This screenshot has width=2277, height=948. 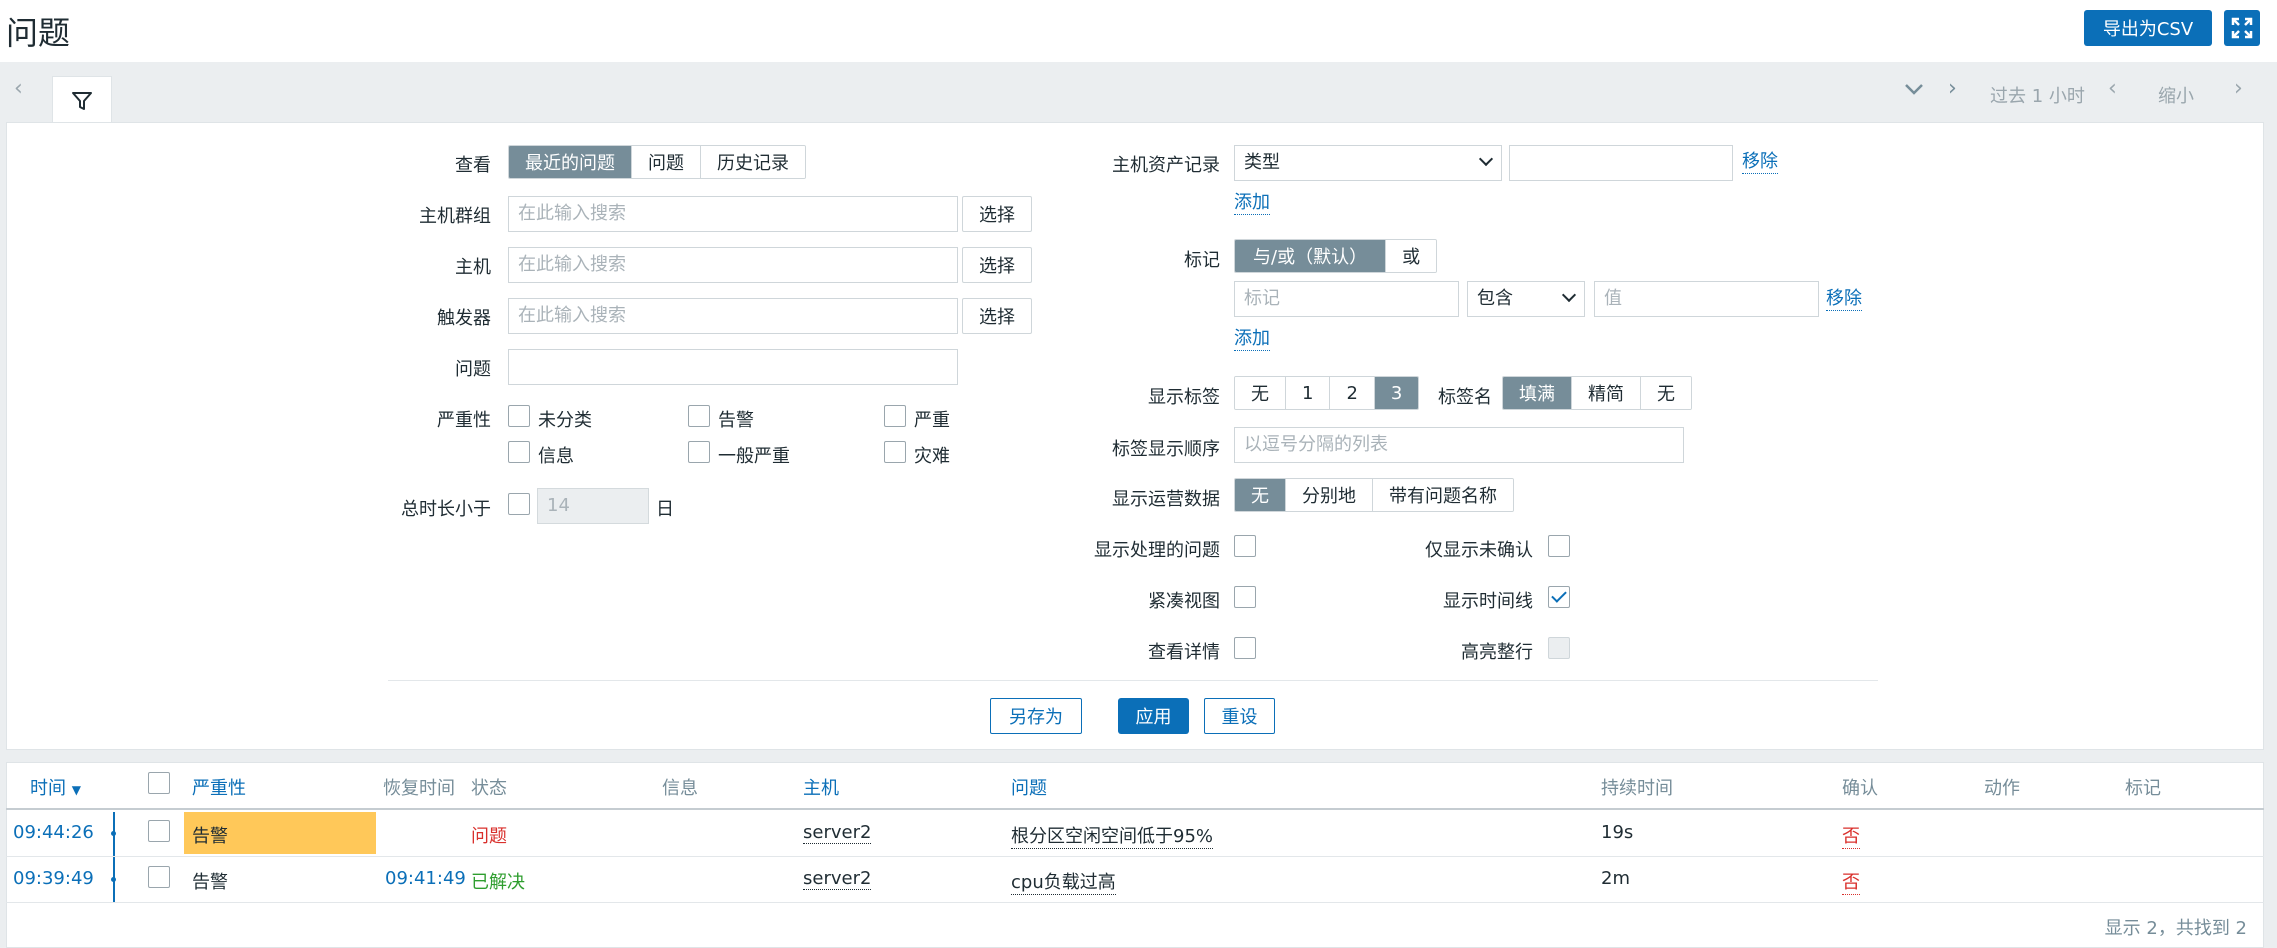 I want to click on hostgroups-input: 在此输入搜索, so click(x=733, y=214).